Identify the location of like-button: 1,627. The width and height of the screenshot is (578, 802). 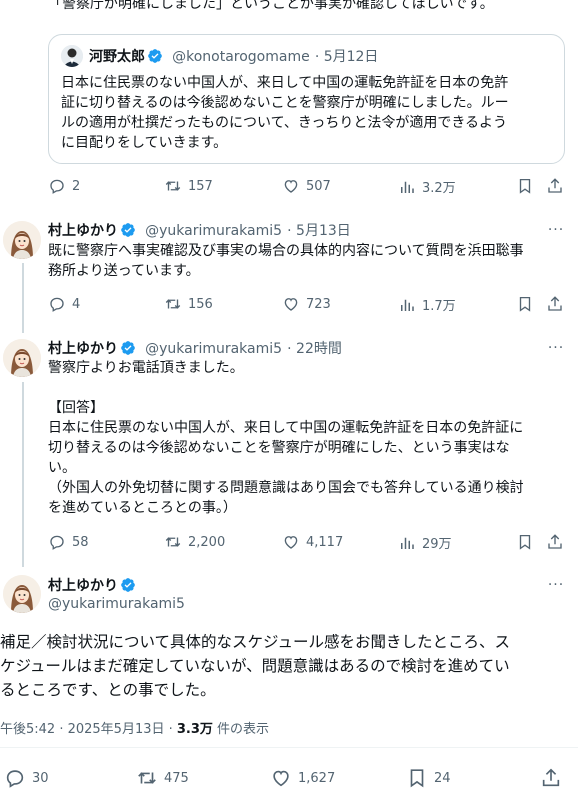
(302, 778).